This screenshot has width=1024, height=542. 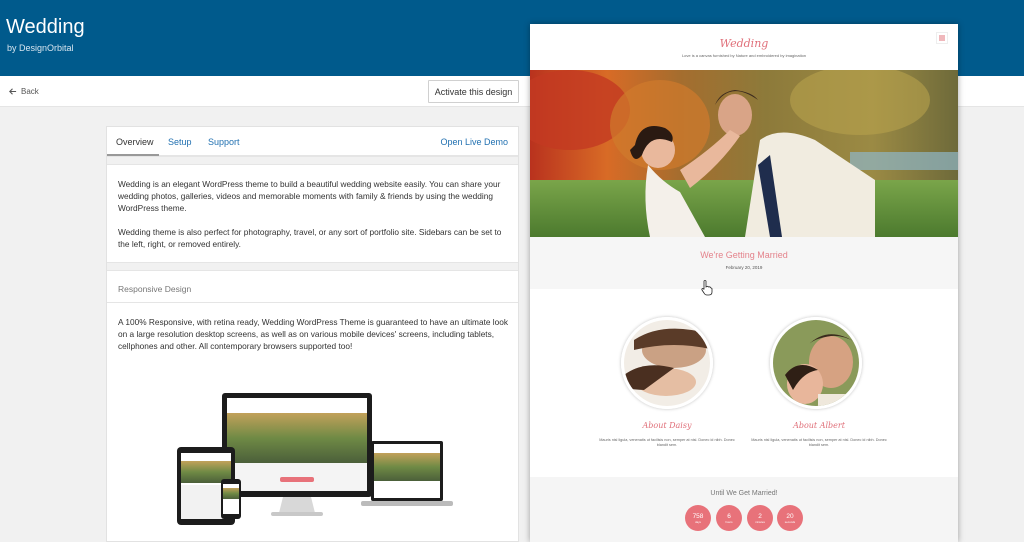 I want to click on countdown-value: 758, so click(x=698, y=516).